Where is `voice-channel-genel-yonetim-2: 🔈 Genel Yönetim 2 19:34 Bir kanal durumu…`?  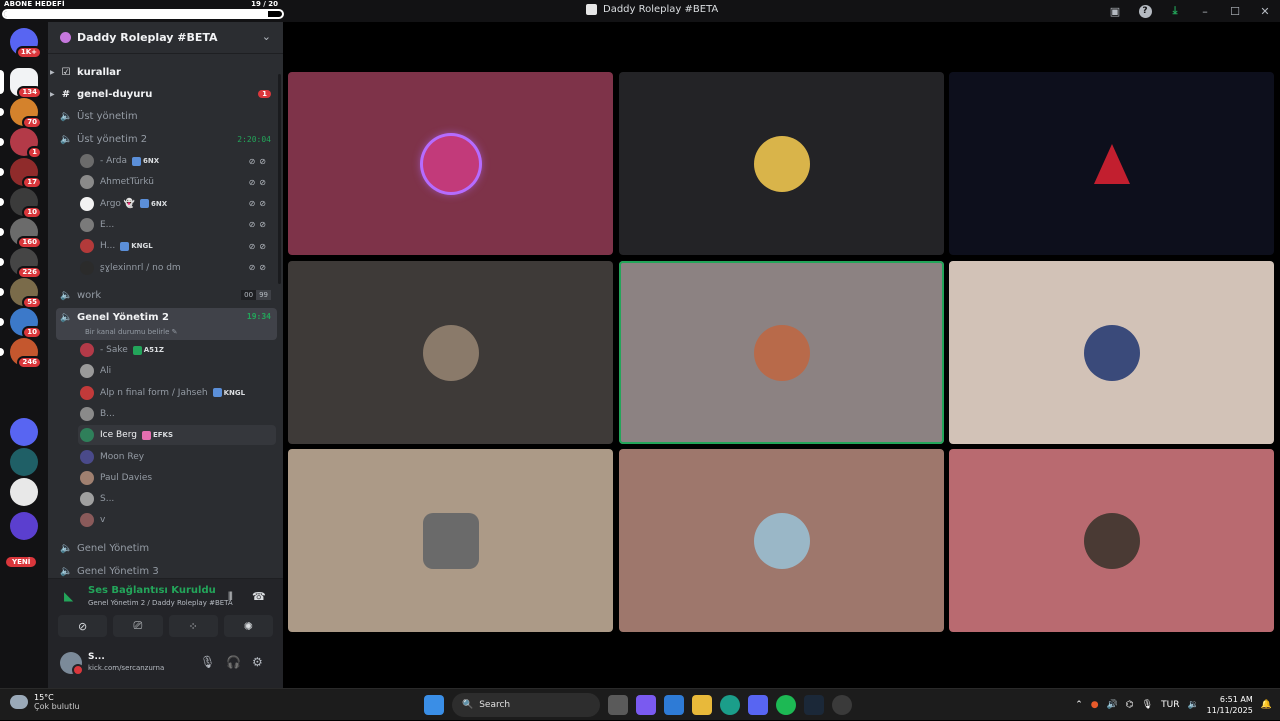
voice-channel-genel-yonetim-2: 🔈 Genel Yönetim 2 19:34 Bir kanal durumu… is located at coordinates (166, 324).